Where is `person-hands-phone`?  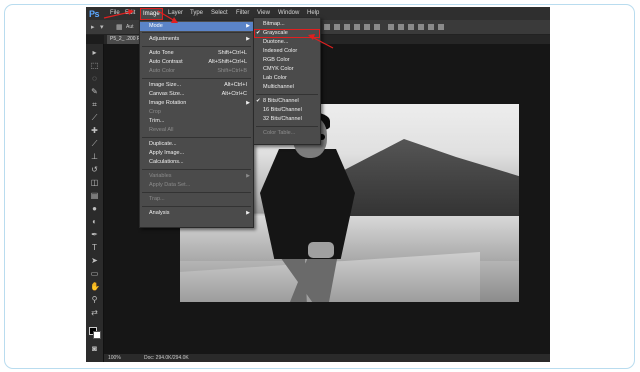 person-hands-phone is located at coordinates (321, 250).